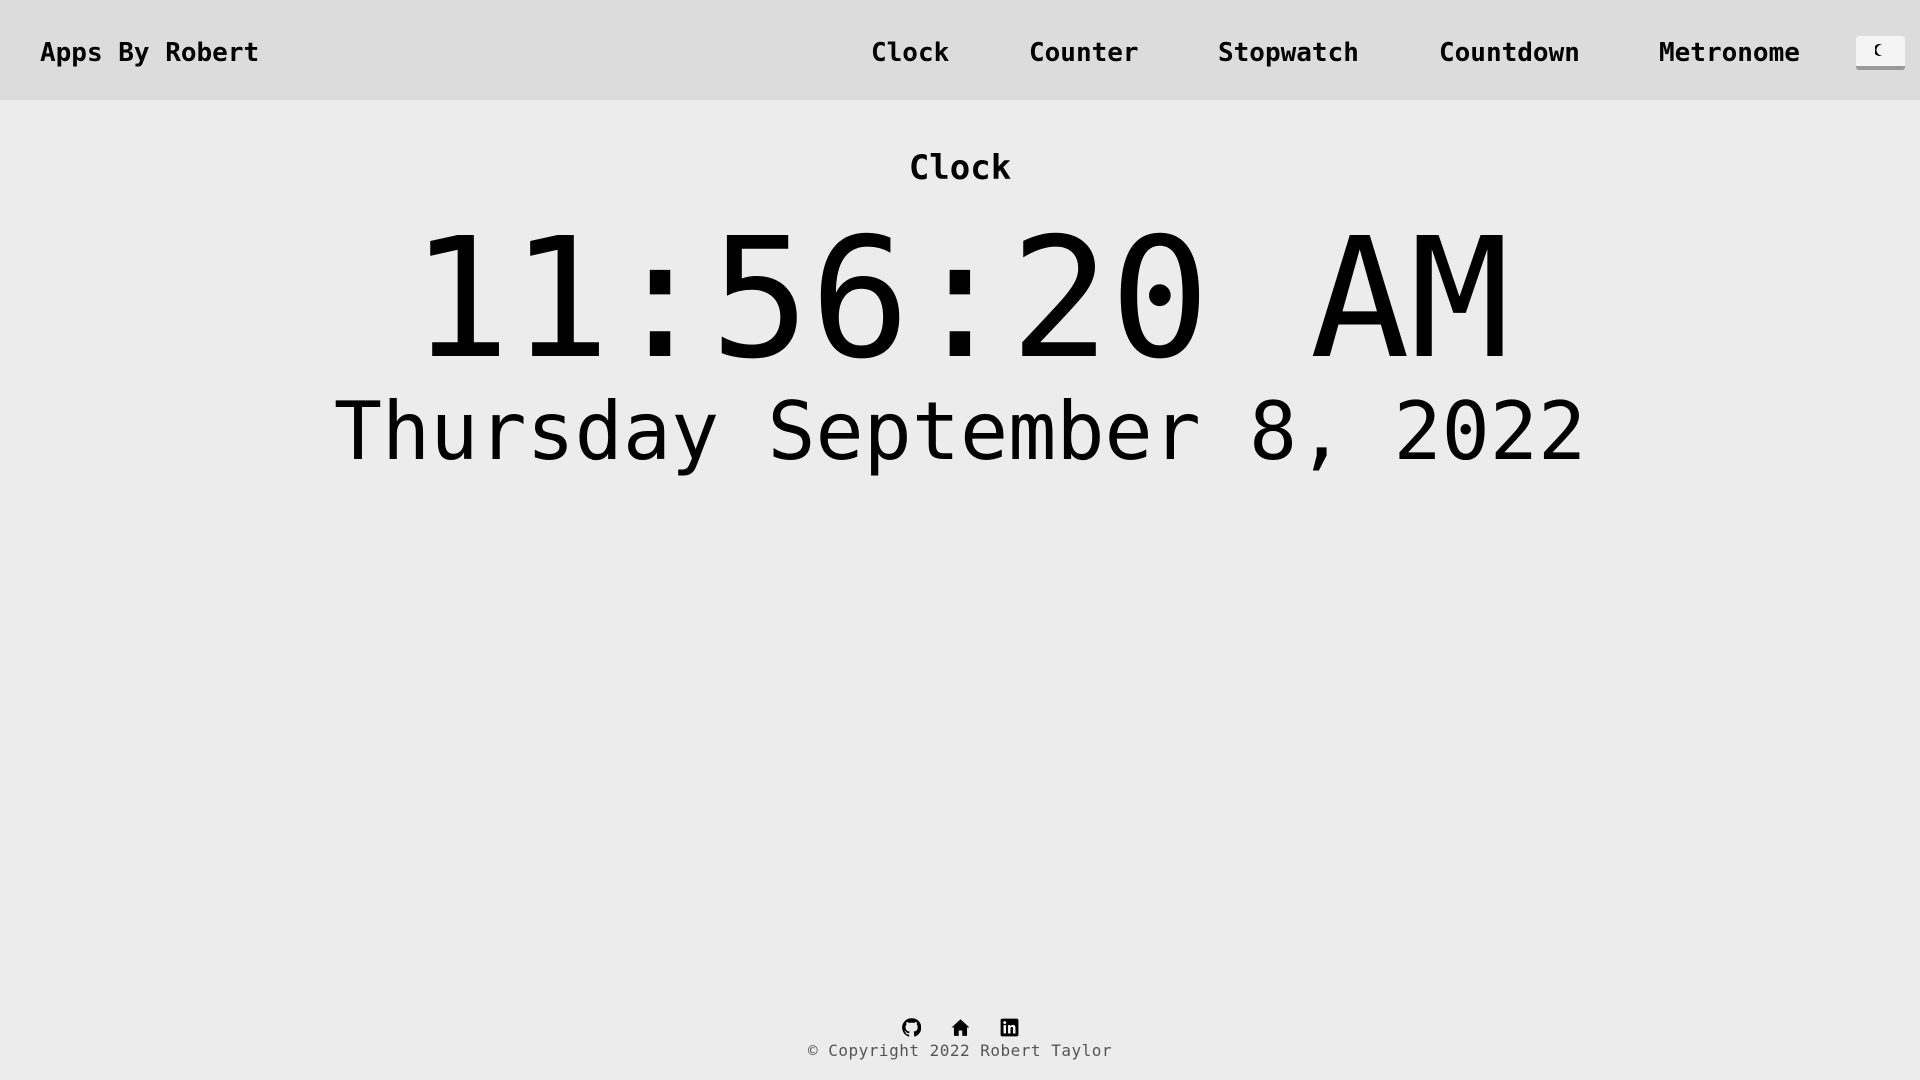  What do you see at coordinates (1878, 50) in the screenshot?
I see `moon-icon` at bounding box center [1878, 50].